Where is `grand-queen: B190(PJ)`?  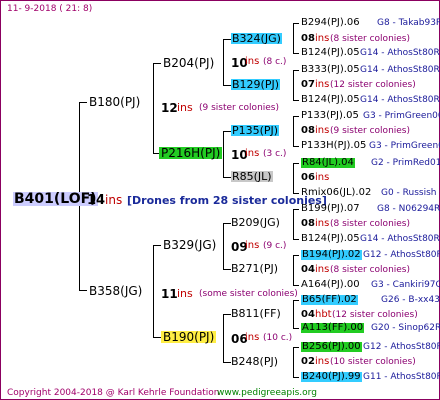 grand-queen: B190(PJ) is located at coordinates (189, 337).